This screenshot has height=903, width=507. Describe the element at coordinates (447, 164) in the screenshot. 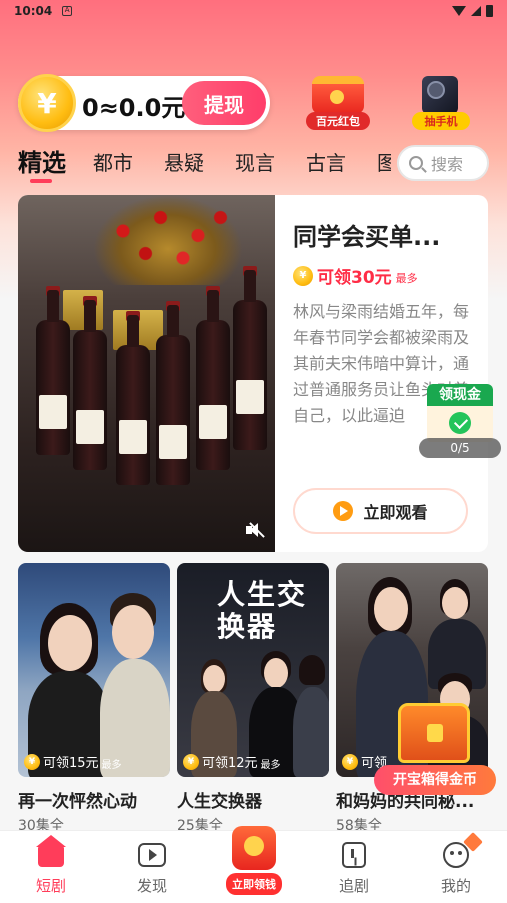

I see `search-placeholder: 搜索` at that location.